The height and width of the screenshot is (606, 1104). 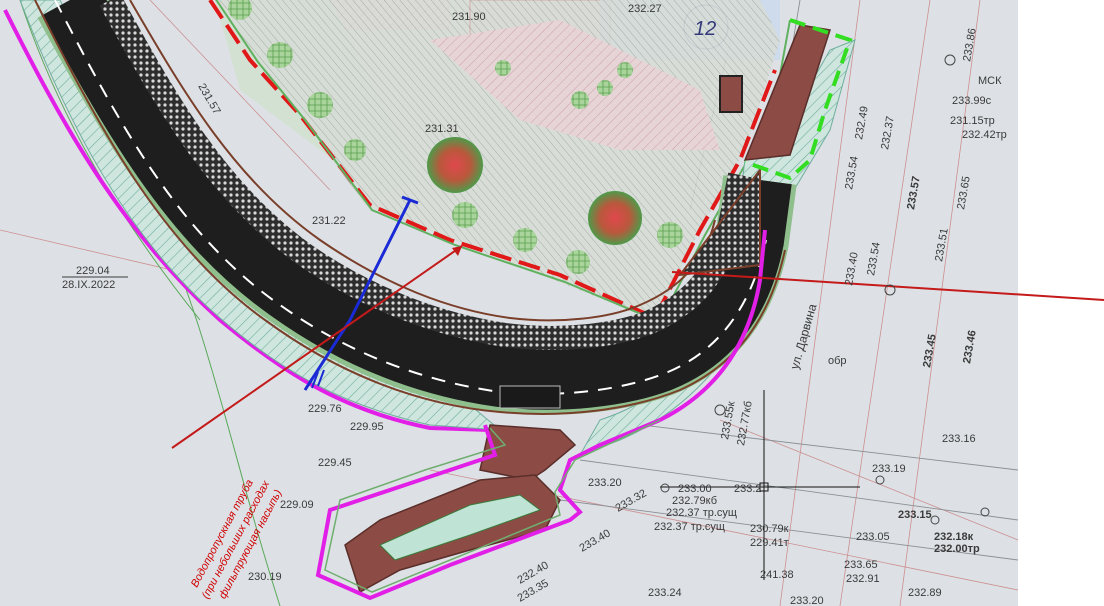 What do you see at coordinates (265, 577) in the screenshot?
I see `elev-l13: 230.19` at bounding box center [265, 577].